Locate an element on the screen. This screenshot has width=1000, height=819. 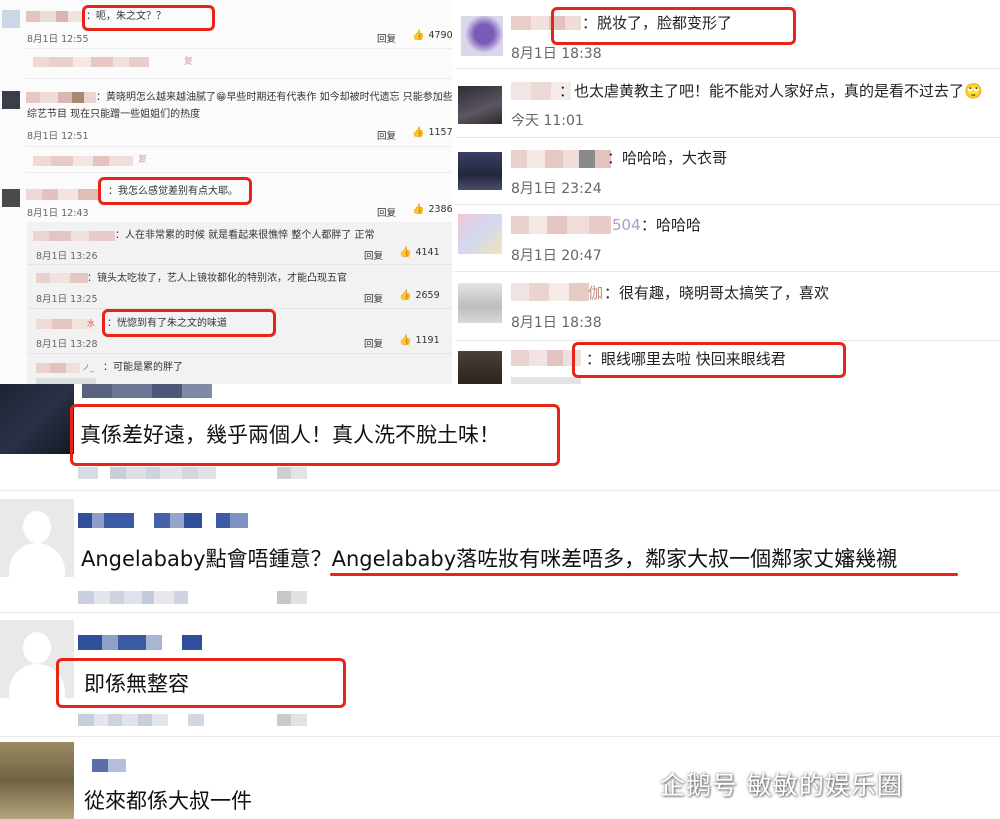
highlight-underline is located at coordinates (644, 574).